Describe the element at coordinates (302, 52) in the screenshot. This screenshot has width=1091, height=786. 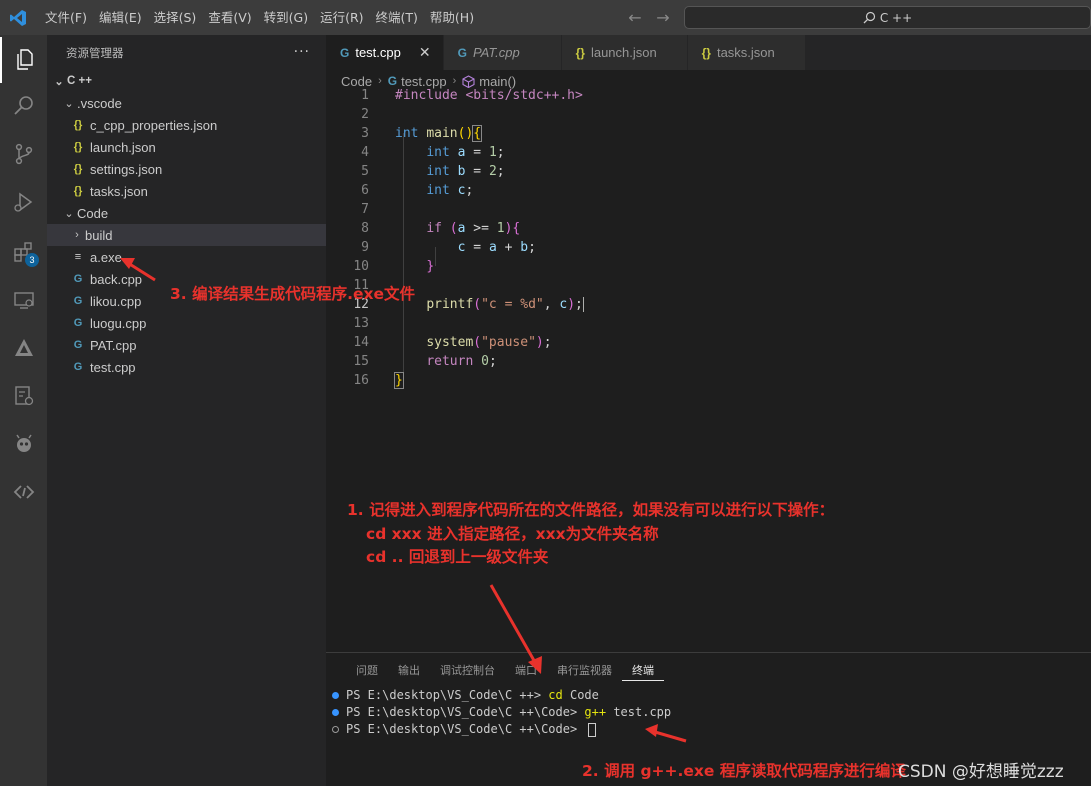
I see `more-actions-icon: ···` at that location.